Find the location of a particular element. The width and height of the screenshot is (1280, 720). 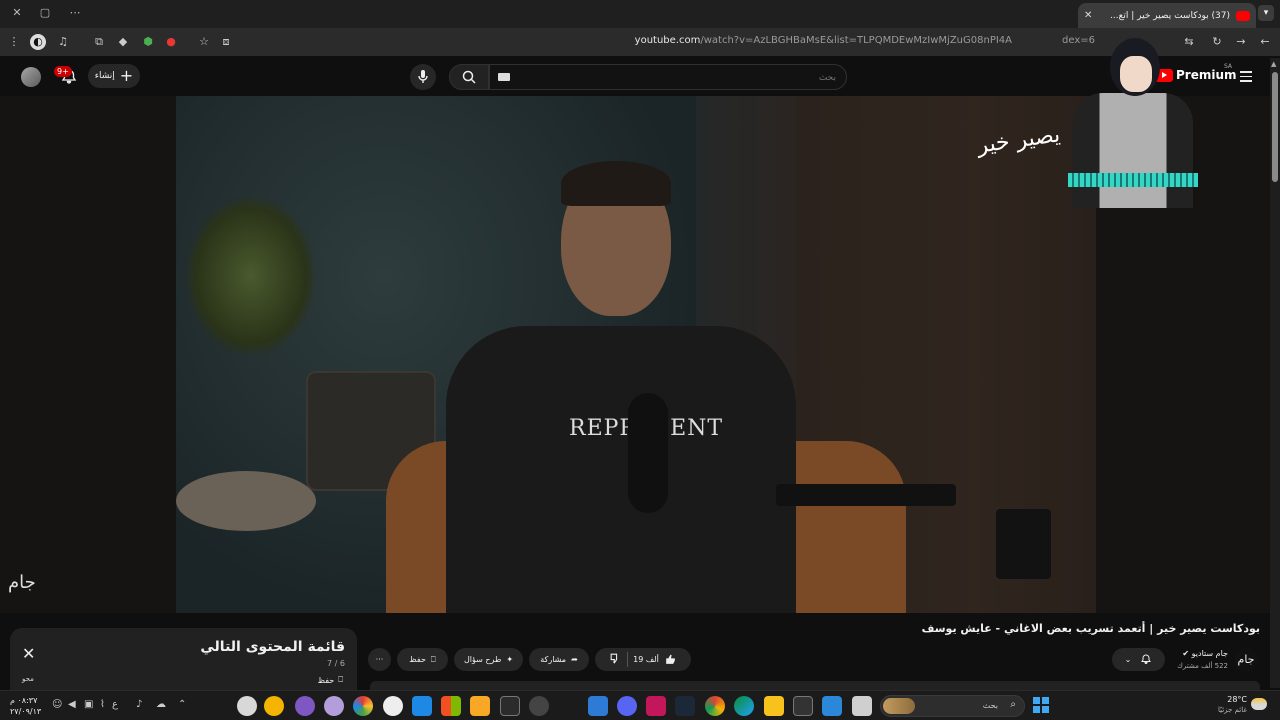

edge-icon is located at coordinates (744, 706).